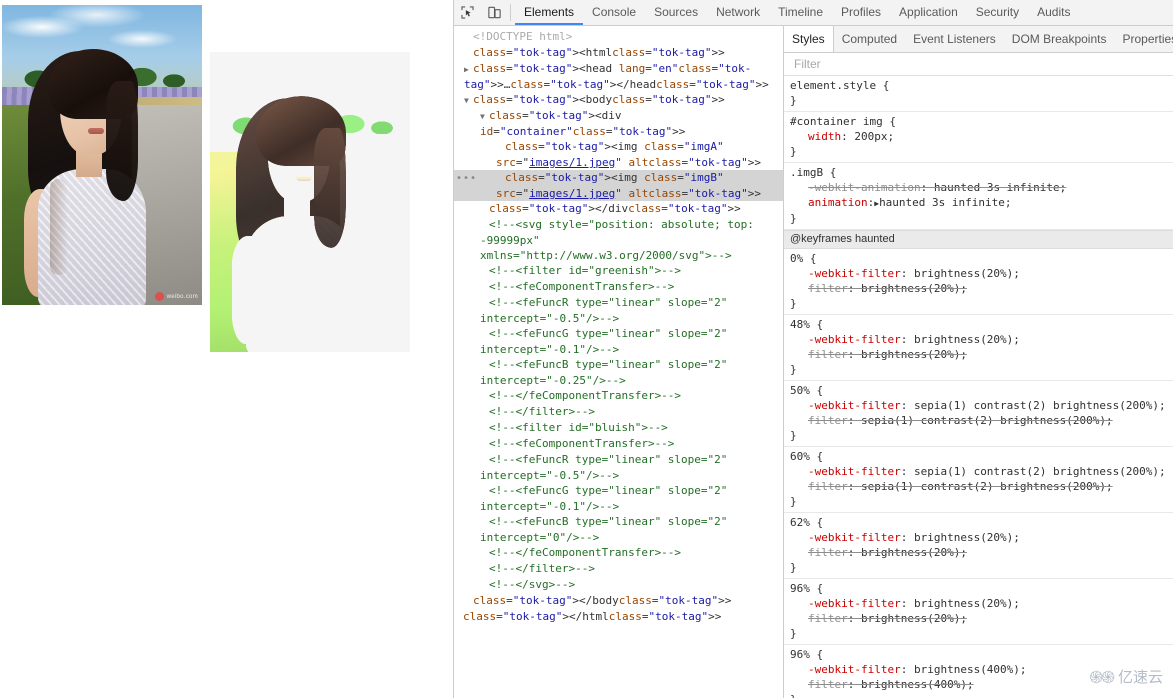  Describe the element at coordinates (828, 354) in the screenshot. I see `style-property: filter` at that location.